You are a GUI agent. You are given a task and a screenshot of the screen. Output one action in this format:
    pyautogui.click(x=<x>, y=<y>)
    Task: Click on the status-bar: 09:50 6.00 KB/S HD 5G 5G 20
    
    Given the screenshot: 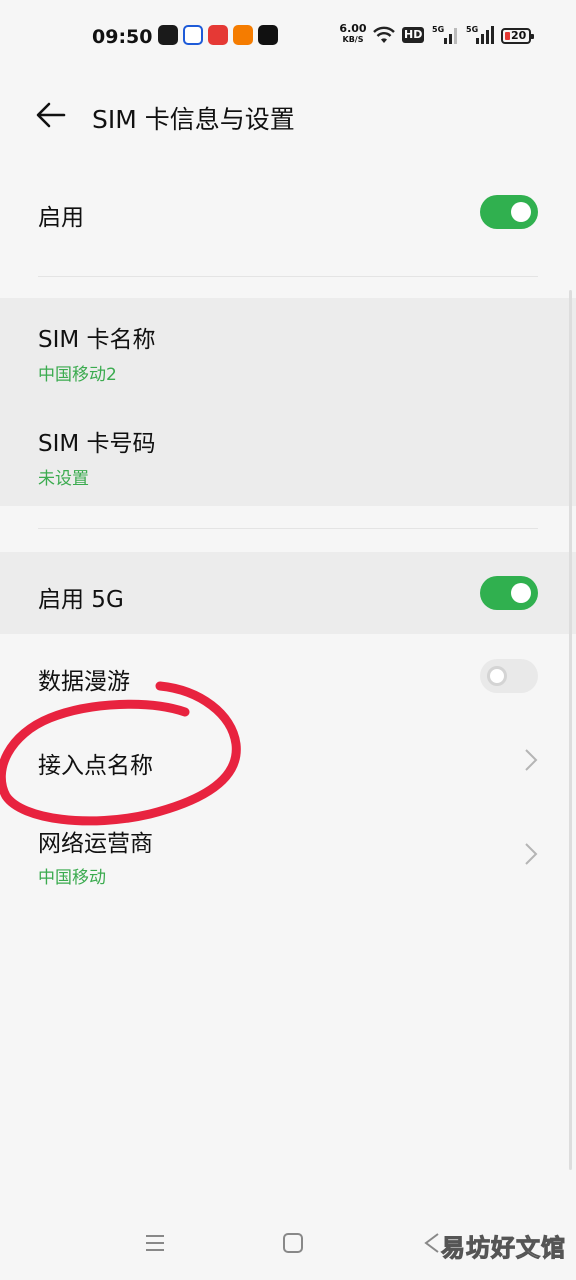 What is the action you would take?
    pyautogui.click(x=288, y=38)
    